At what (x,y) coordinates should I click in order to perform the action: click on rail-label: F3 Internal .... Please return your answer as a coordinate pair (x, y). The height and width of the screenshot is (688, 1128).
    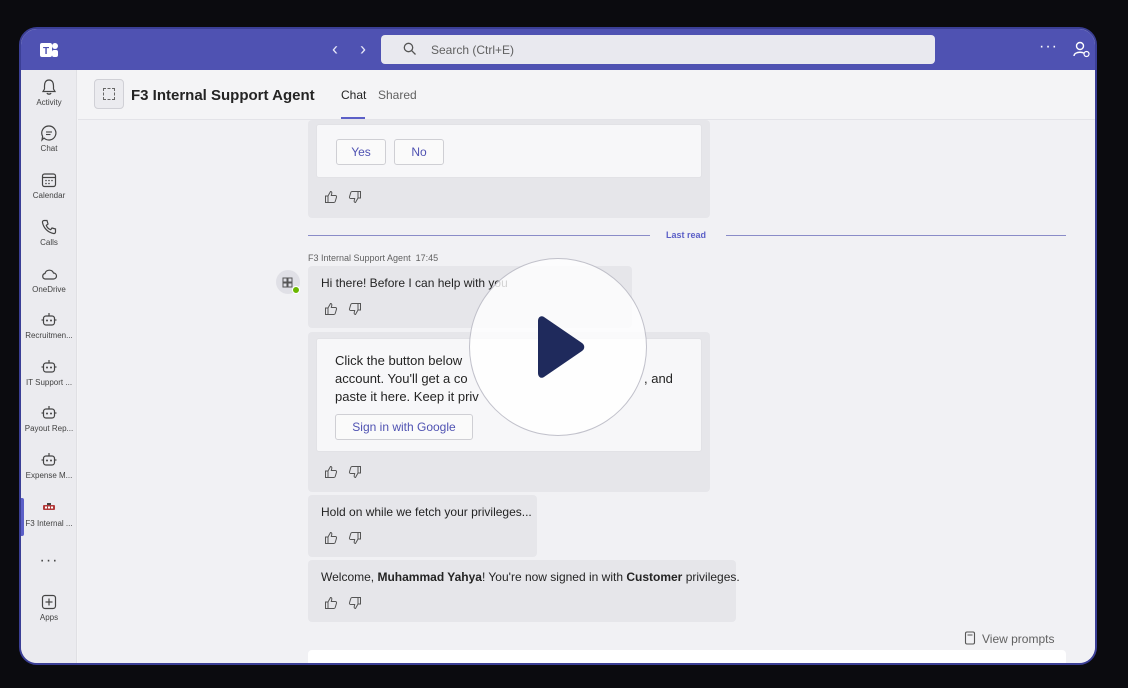
    Looking at the image, I should click on (49, 523).